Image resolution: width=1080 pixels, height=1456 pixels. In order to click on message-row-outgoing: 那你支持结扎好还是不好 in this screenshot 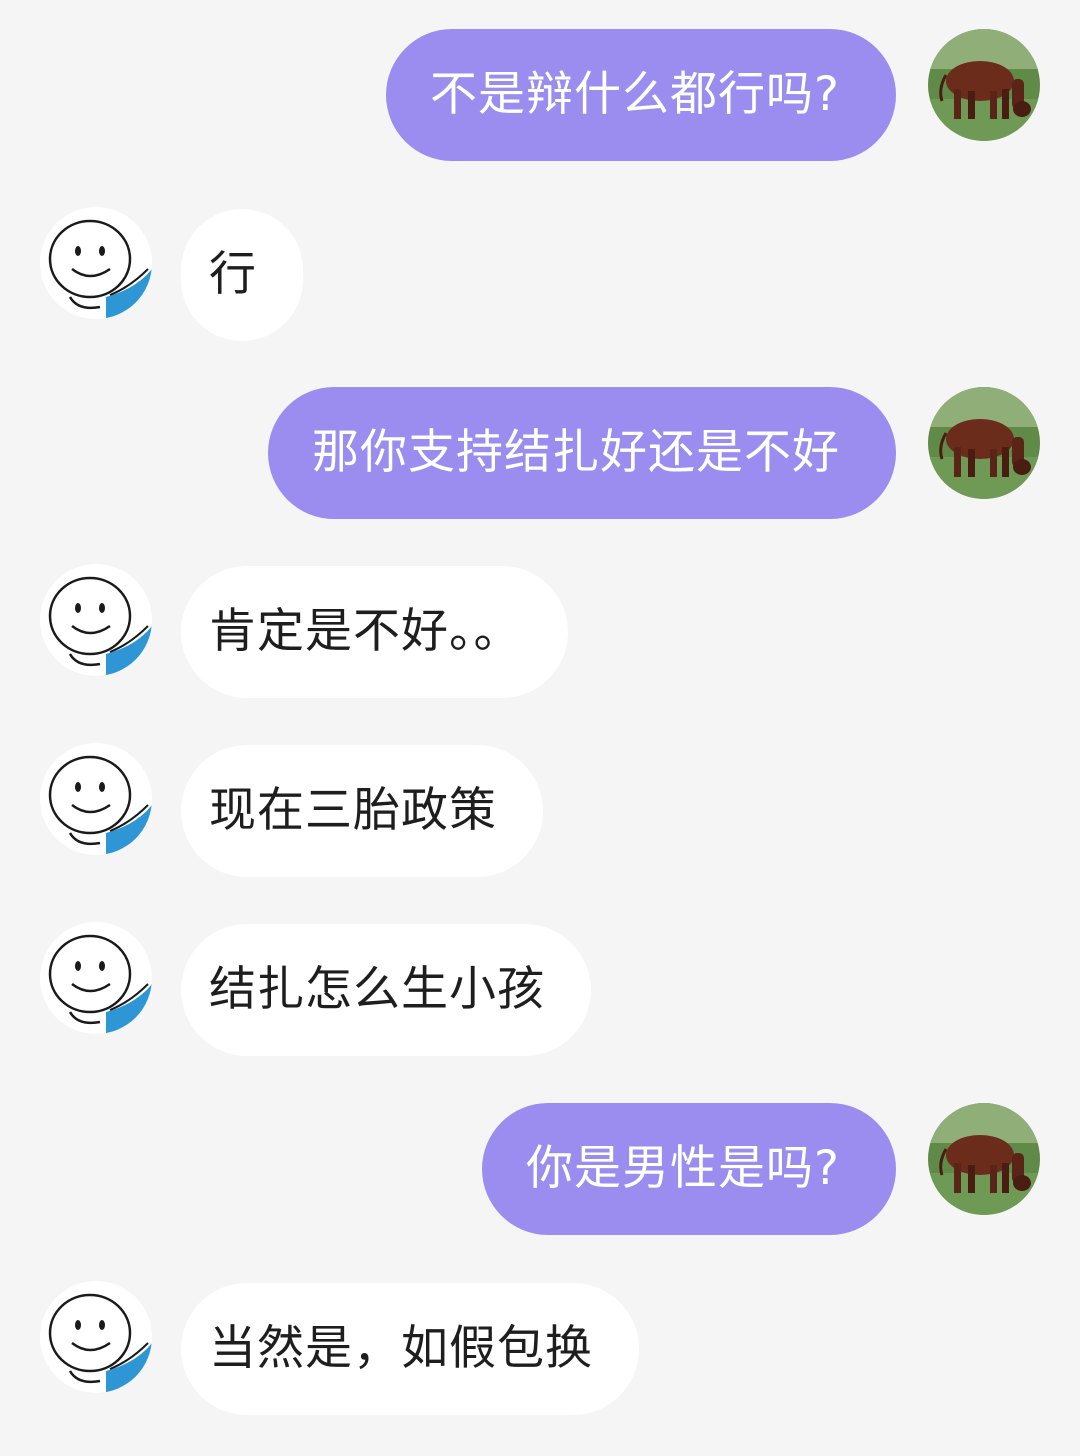, I will do `click(540, 453)`.